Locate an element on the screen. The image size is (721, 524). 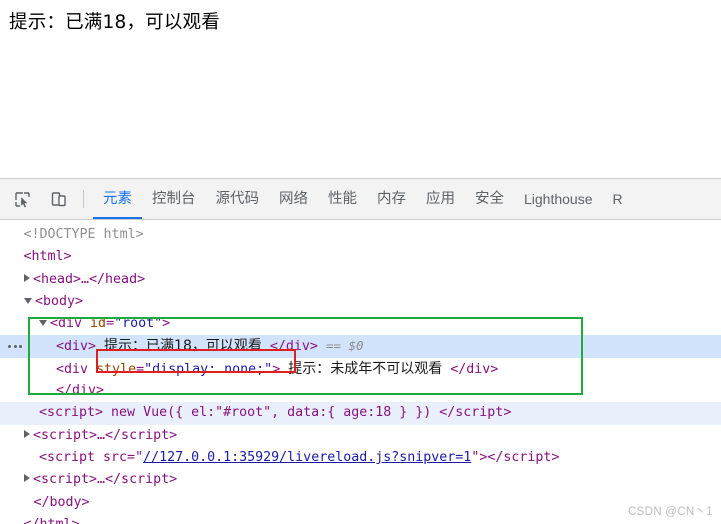
dom-node-body-close: </body> is located at coordinates (360, 503).